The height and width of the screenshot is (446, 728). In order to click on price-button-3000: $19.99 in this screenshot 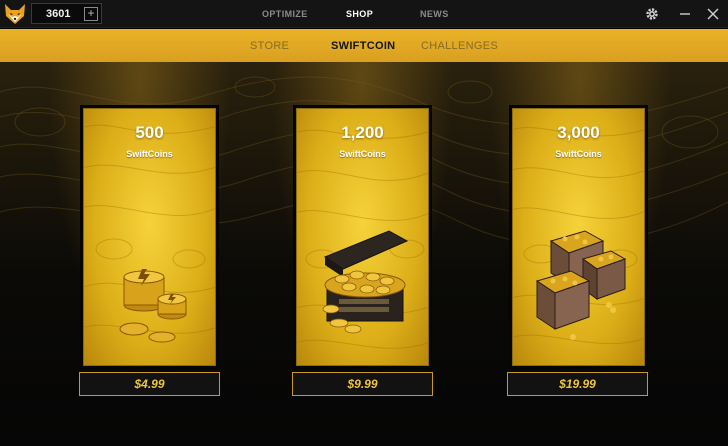, I will do `click(577, 384)`.